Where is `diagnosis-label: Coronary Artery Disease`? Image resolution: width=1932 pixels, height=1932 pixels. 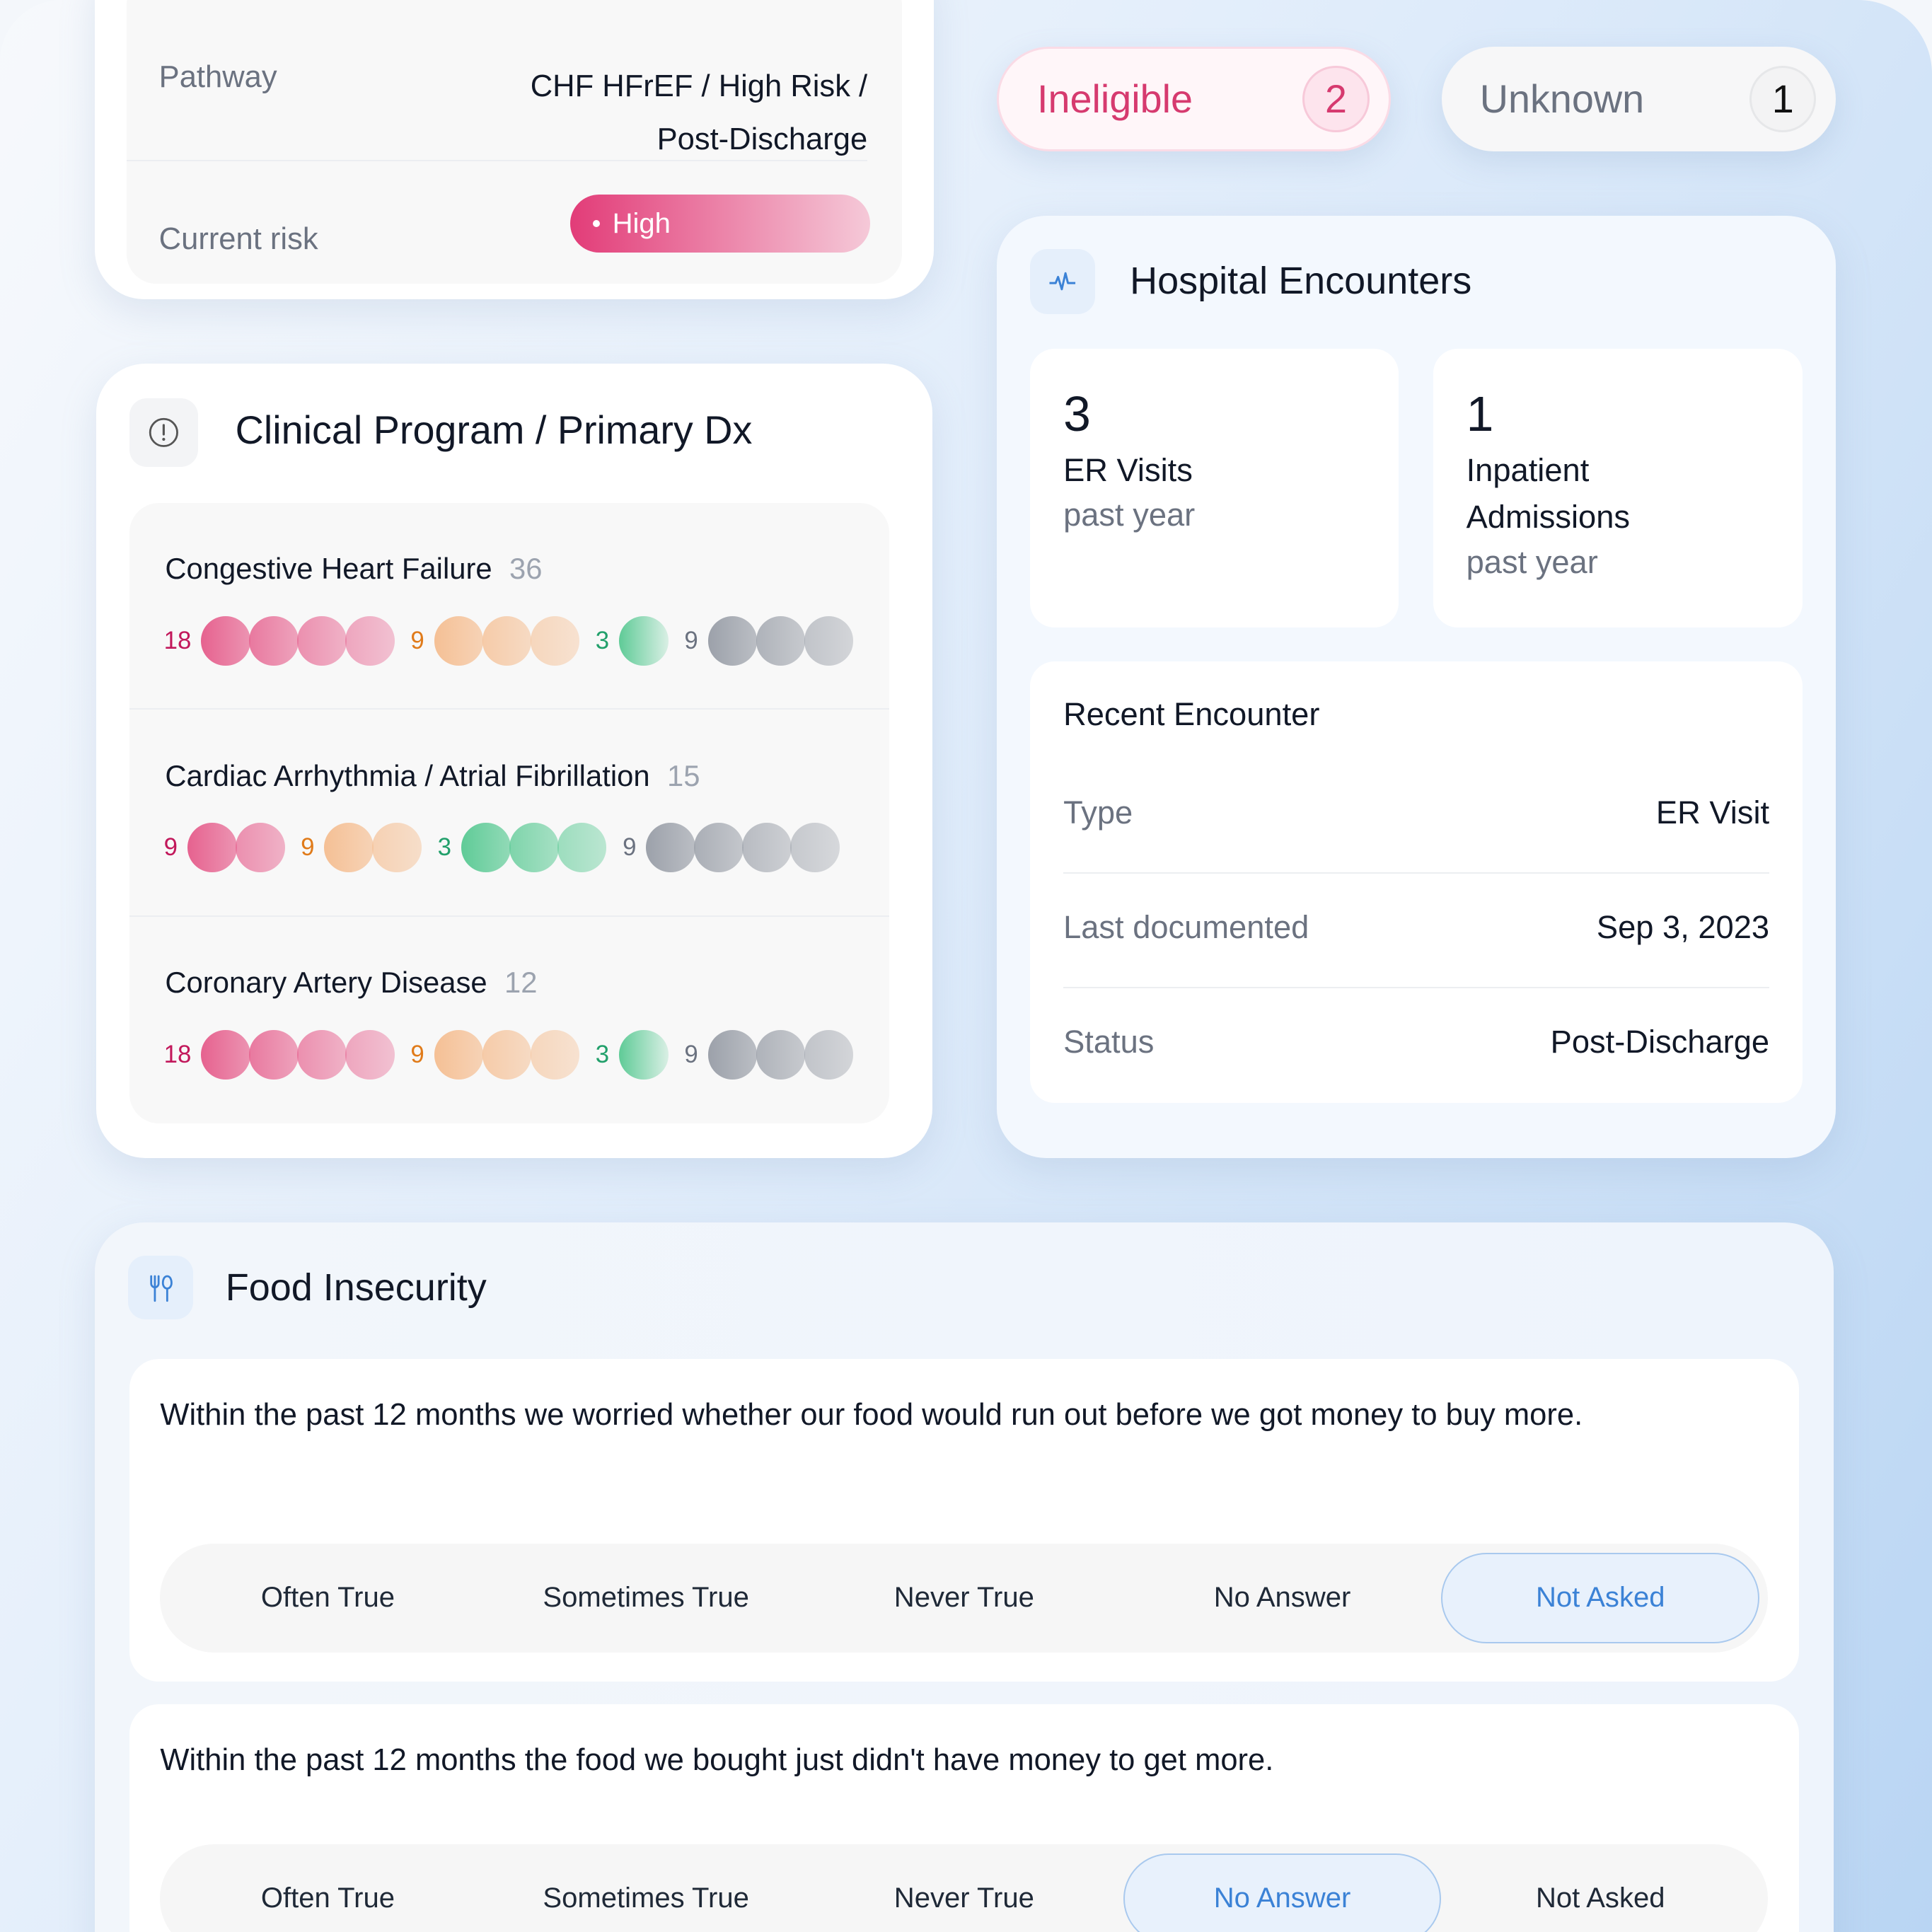 diagnosis-label: Coronary Artery Disease is located at coordinates (326, 983).